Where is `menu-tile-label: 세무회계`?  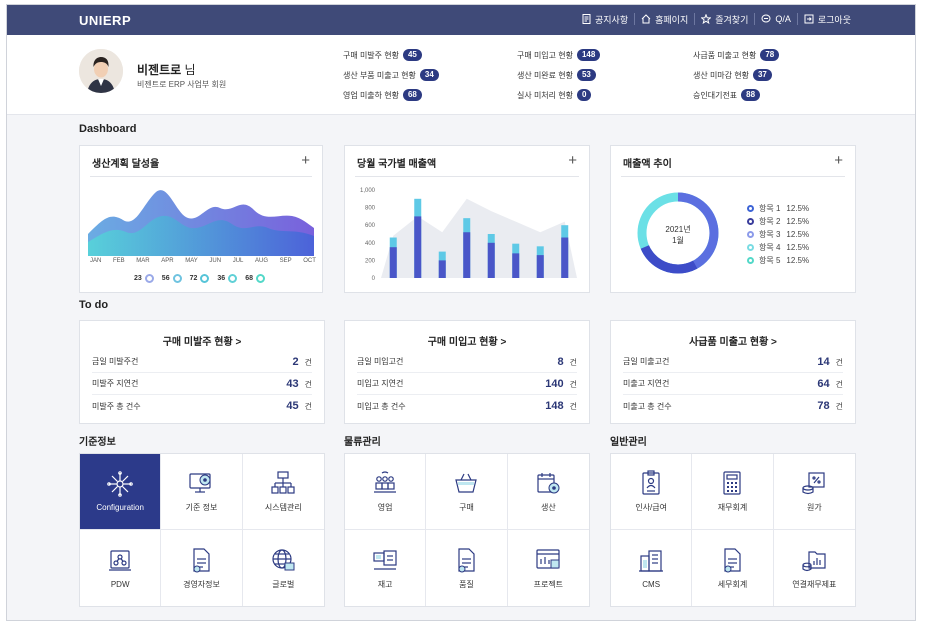 menu-tile-label: 세무회계 is located at coordinates (732, 584).